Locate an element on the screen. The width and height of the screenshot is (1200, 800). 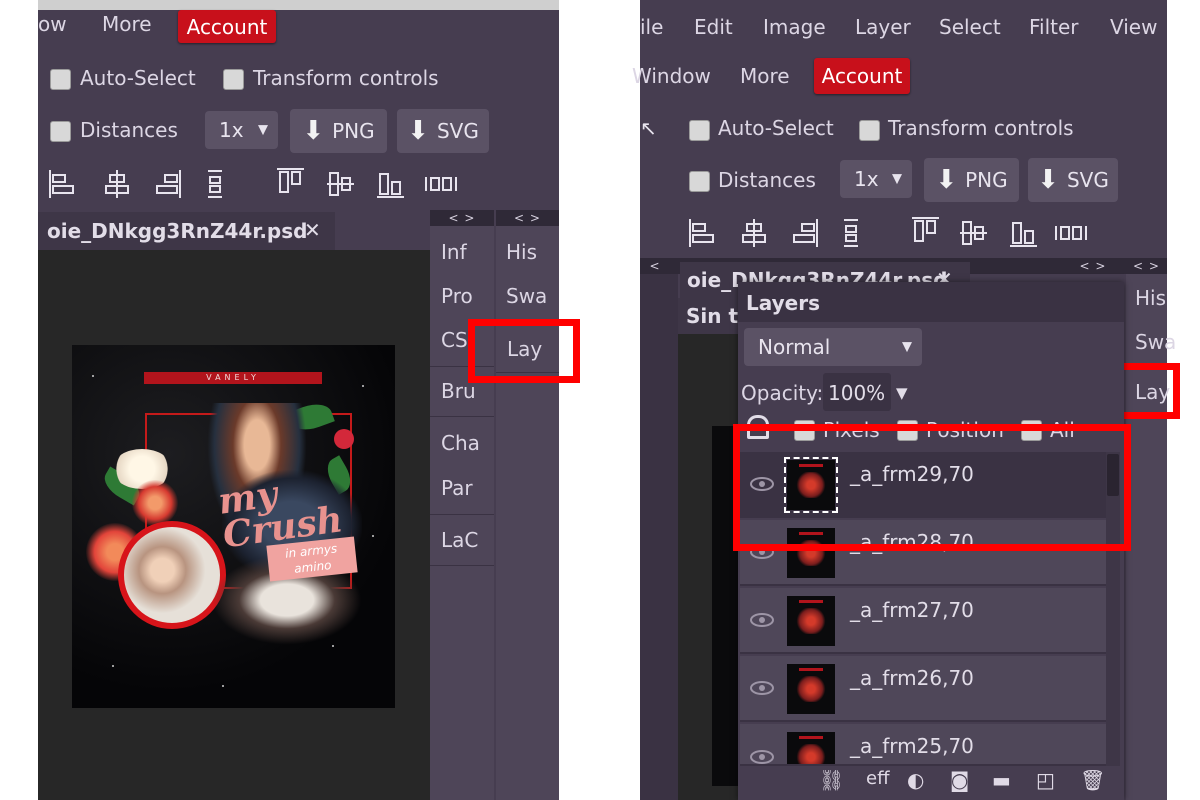
panel-tab-paragraph: Par is located at coordinates (457, 488).